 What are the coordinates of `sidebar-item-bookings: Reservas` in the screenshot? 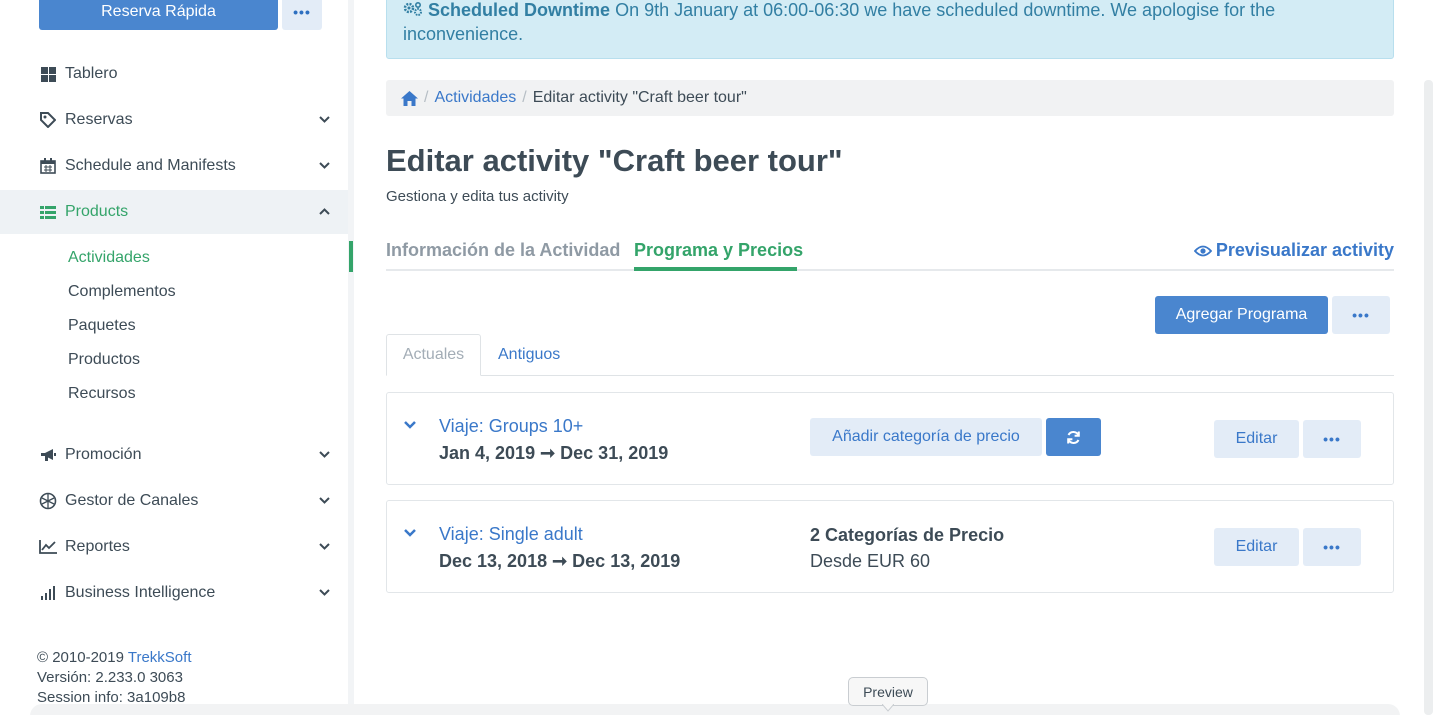 It's located at (174, 120).